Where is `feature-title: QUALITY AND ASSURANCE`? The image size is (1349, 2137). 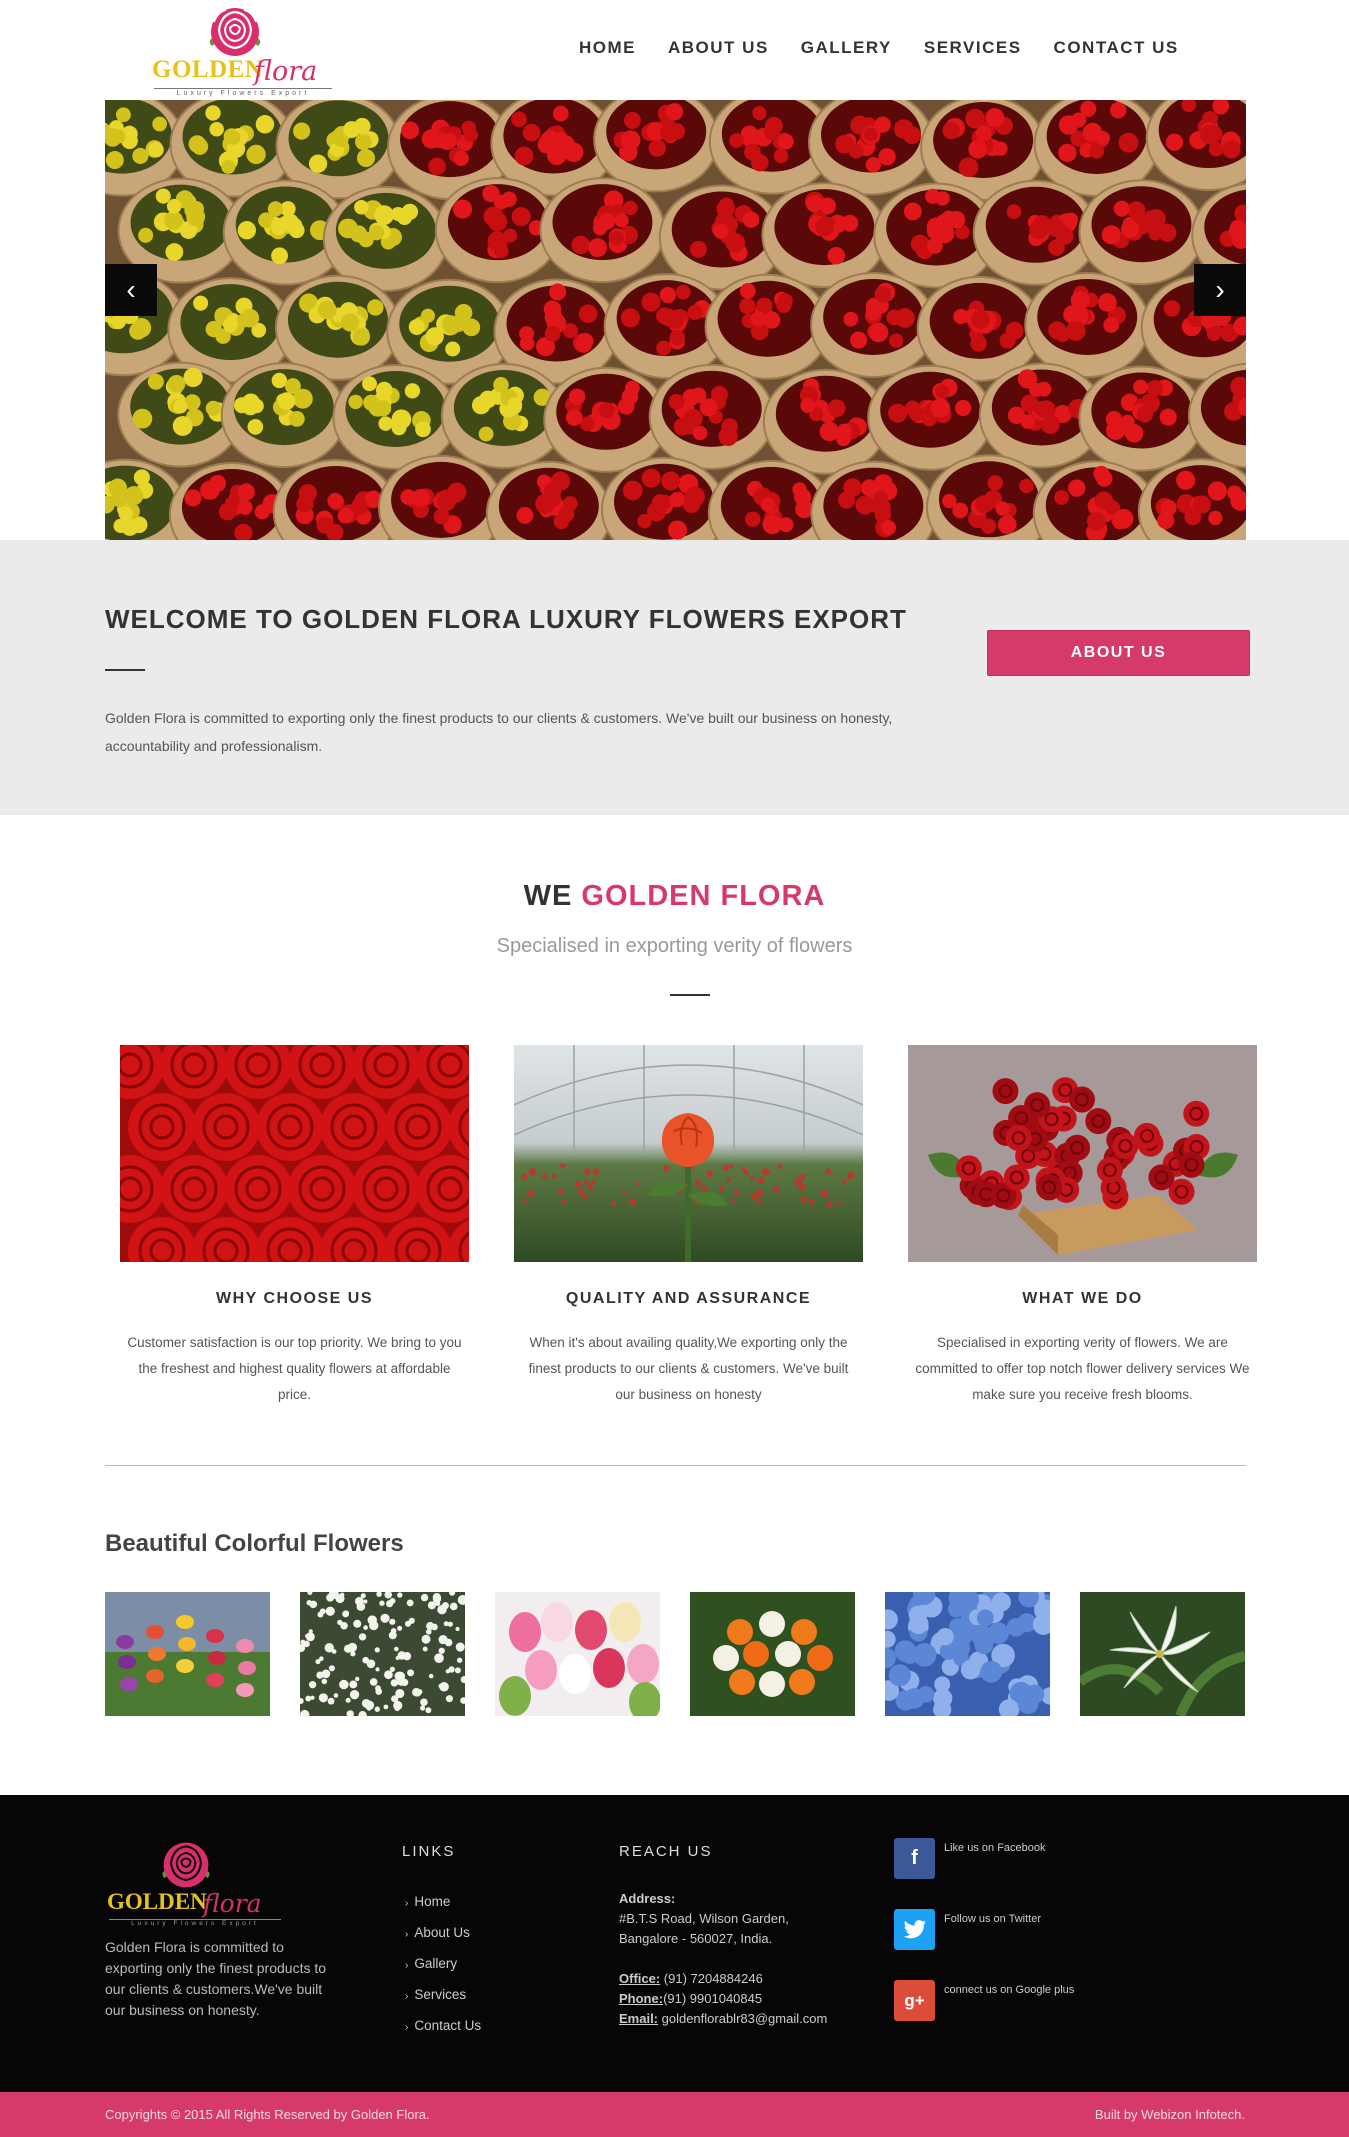 feature-title: QUALITY AND ASSURANCE is located at coordinates (688, 1298).